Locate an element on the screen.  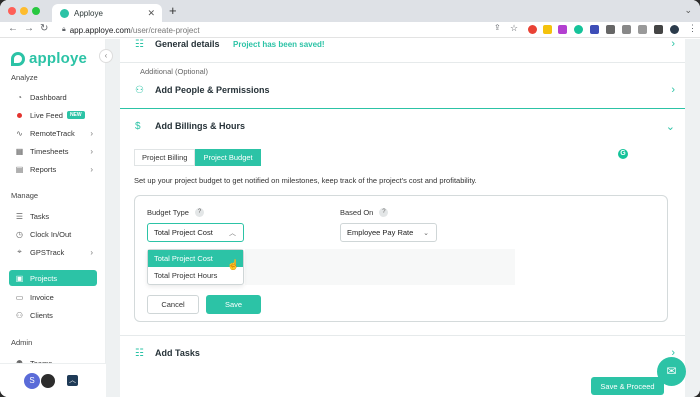
section-analyze: Analyze is located at coordinates (24, 77).